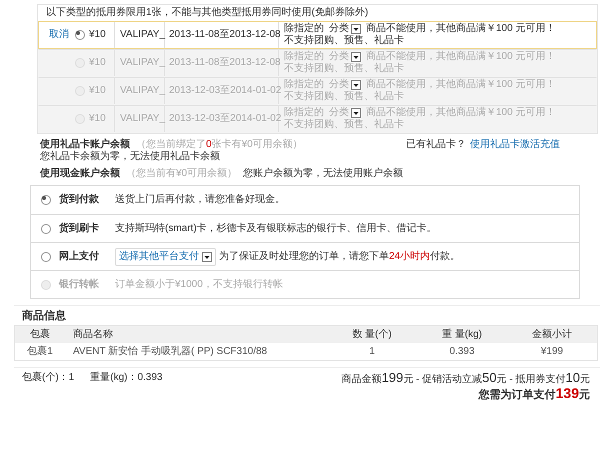 The image size is (600, 457). I want to click on table-cell-text: ¥199, so click(552, 352).